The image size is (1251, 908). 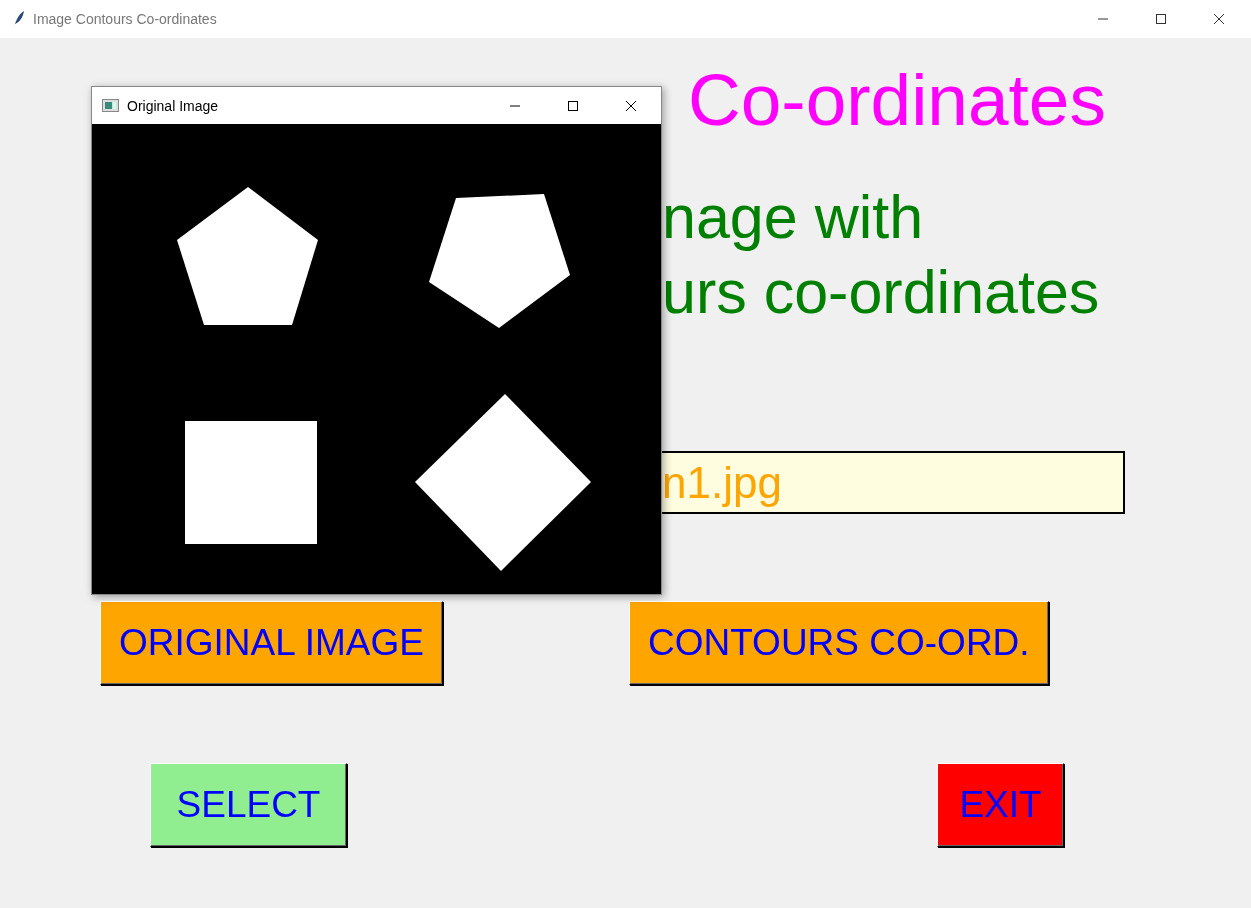 I want to click on subtitle-text: urs co-ordinates, so click(x=881, y=292).